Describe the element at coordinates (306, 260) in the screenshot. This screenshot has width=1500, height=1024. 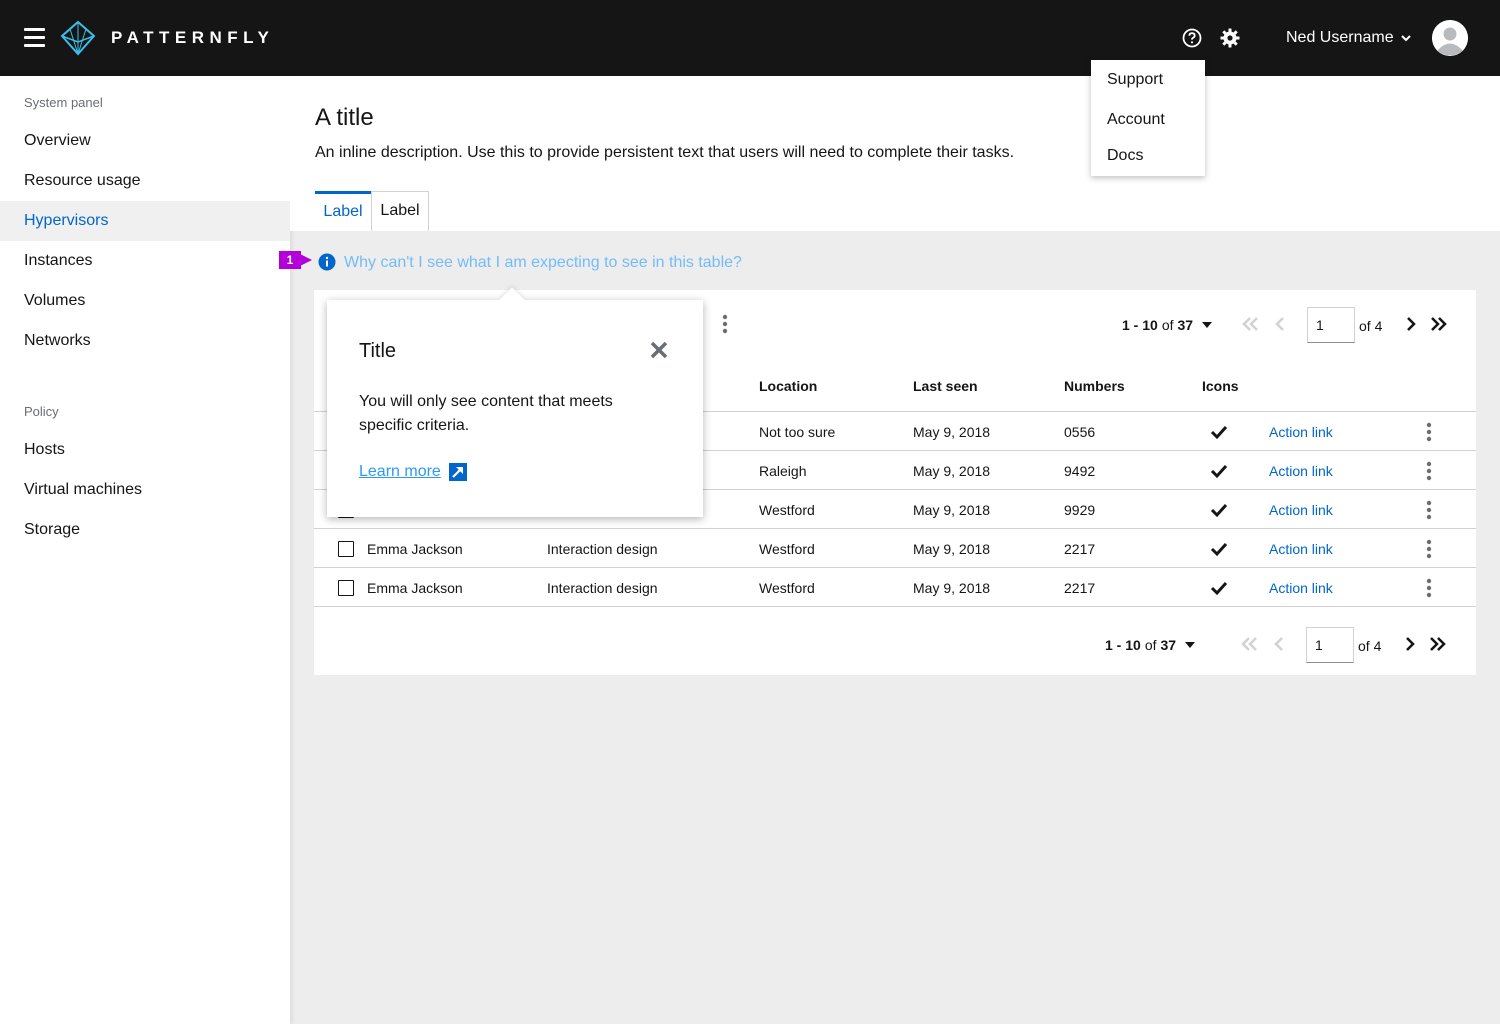
I see `annotation-marker-arrow` at that location.